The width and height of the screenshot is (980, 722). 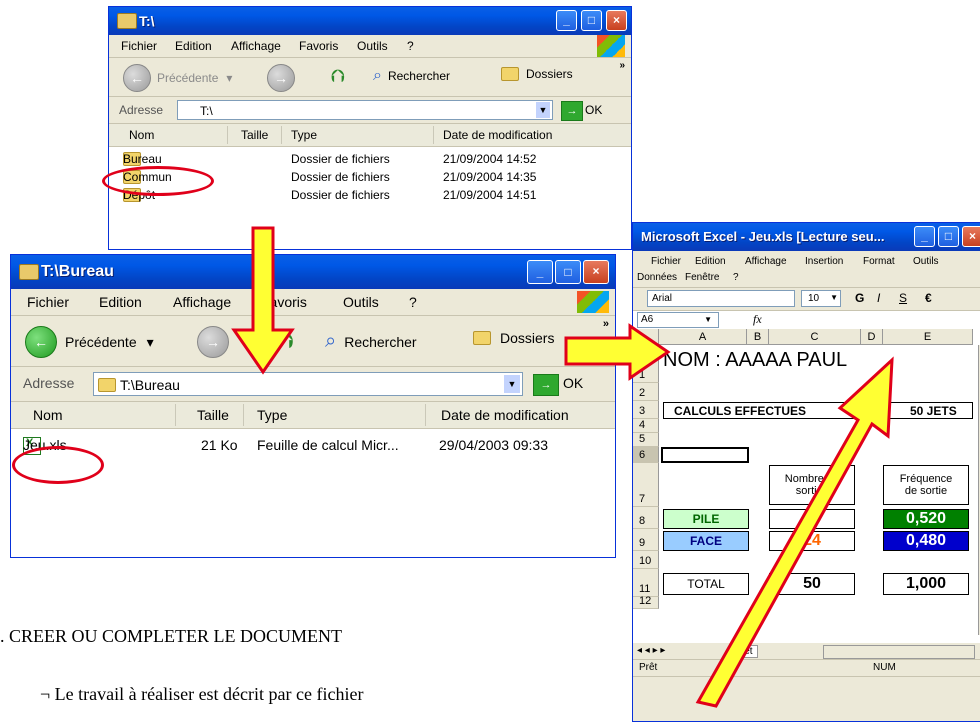 I want to click on address-input: T:\Bureau ▼, so click(x=308, y=384).